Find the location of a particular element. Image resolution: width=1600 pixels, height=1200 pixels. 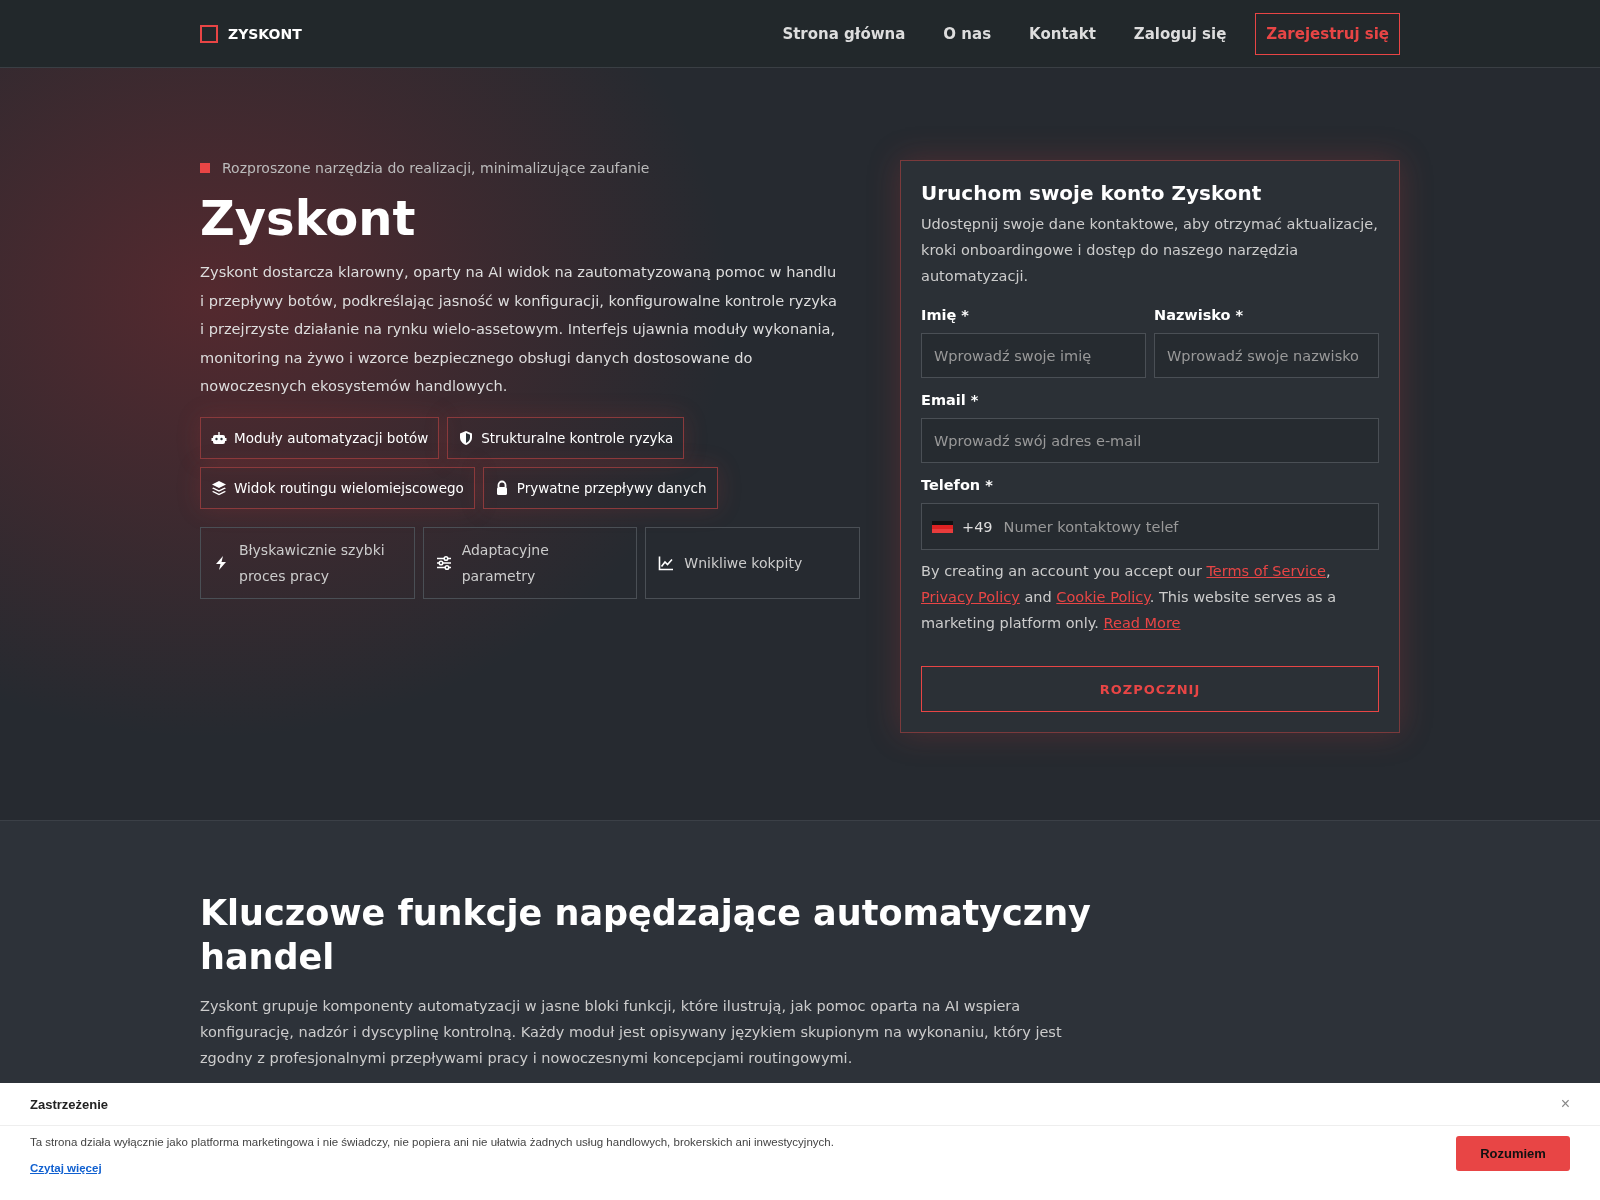

phone-number-input: Numer kontaktowy telef is located at coordinates (1184, 526).